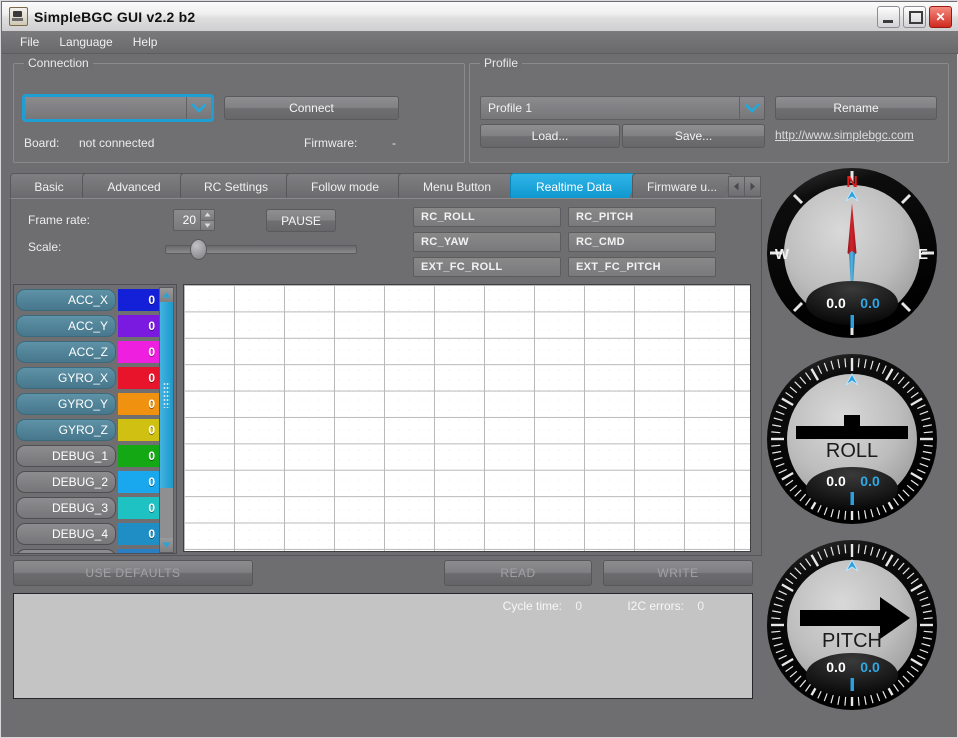  Describe the element at coordinates (18, 16) in the screenshot. I see `java-coffee-cup-icon` at that location.